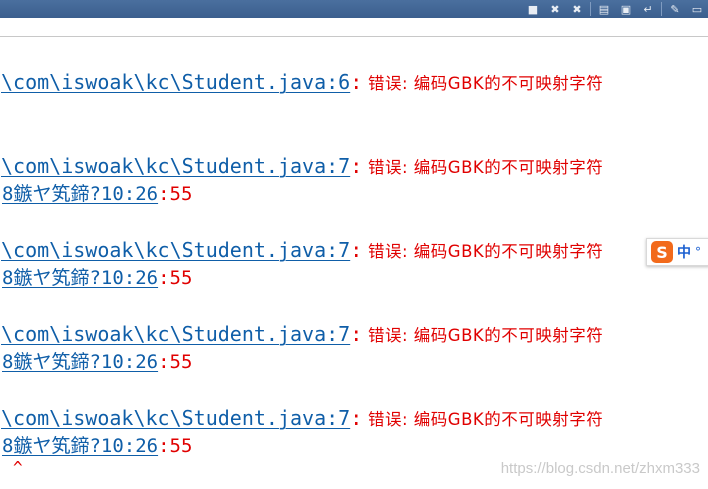  Describe the element at coordinates (697, 9) in the screenshot. I see `minimize-icon: ▭` at that location.